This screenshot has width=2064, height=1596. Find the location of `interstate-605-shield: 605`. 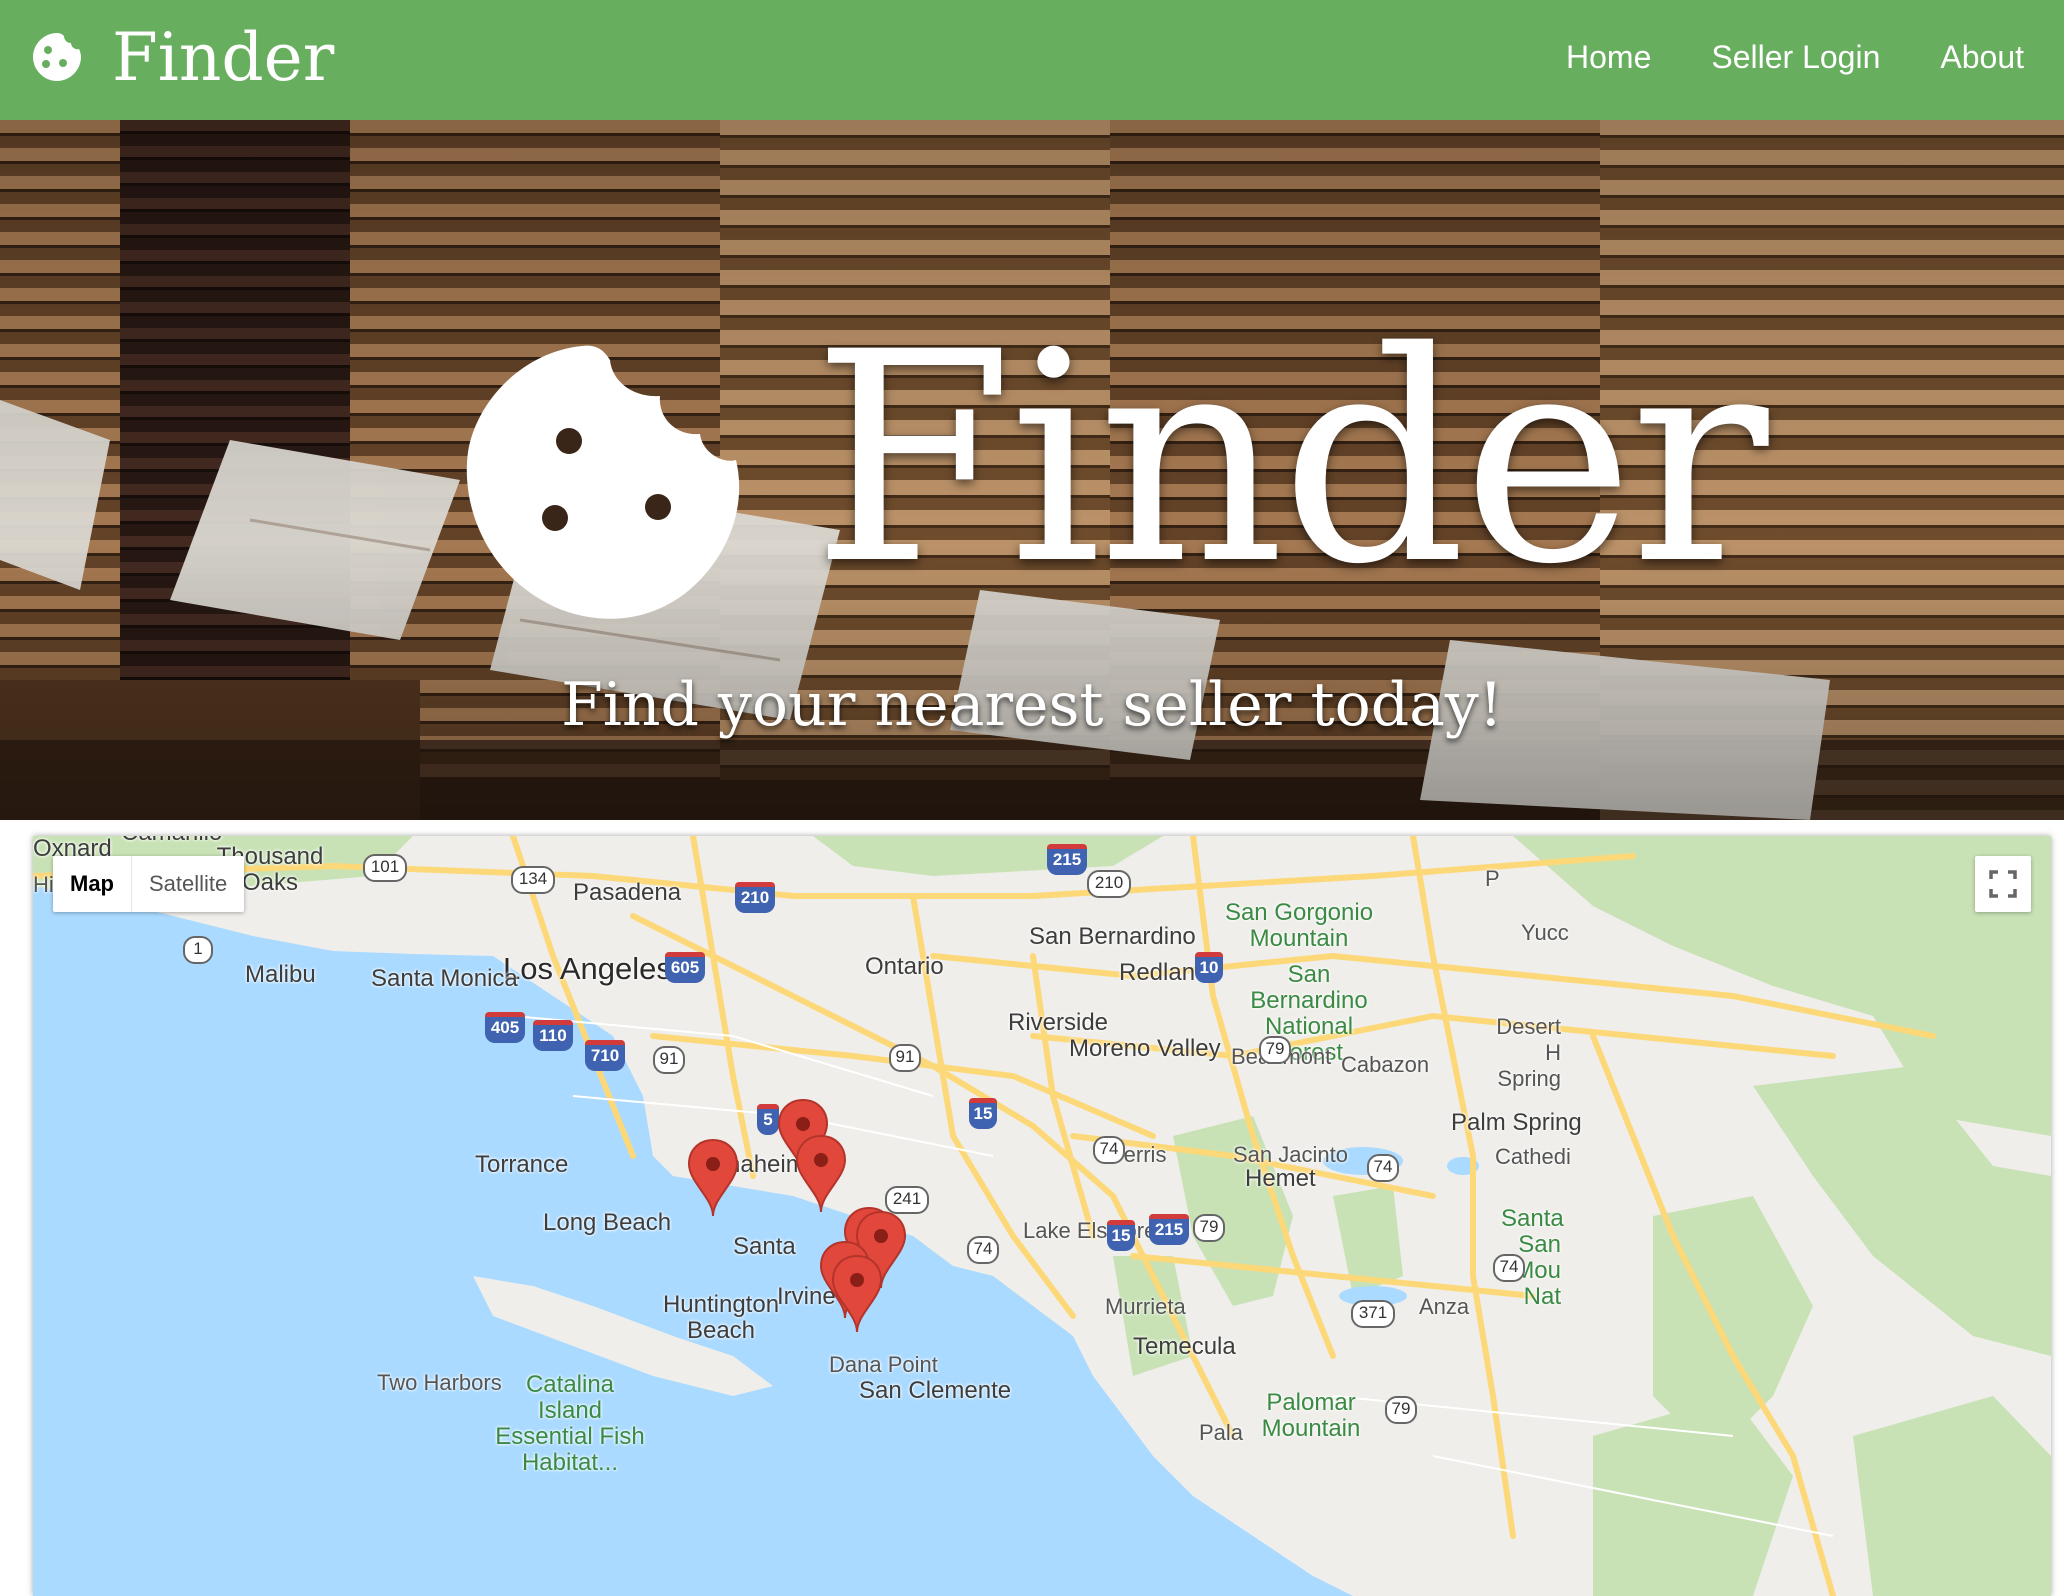

interstate-605-shield: 605 is located at coordinates (685, 967).